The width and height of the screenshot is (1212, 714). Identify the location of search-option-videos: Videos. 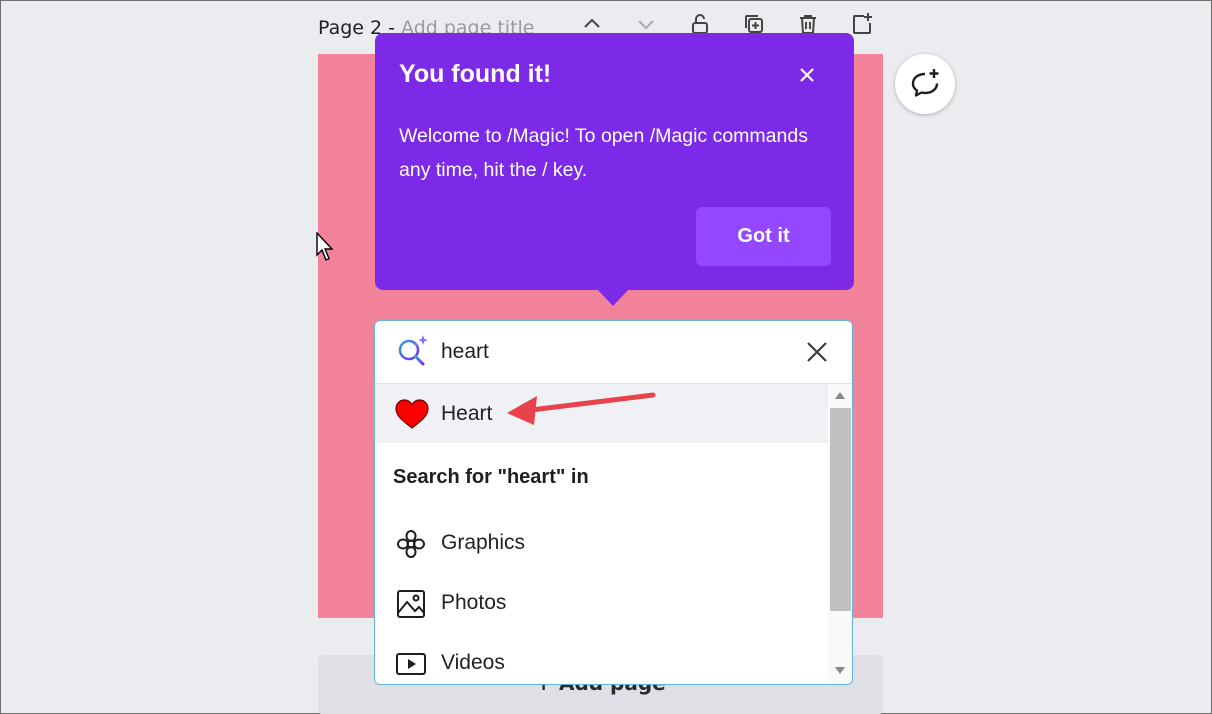
(601, 659).